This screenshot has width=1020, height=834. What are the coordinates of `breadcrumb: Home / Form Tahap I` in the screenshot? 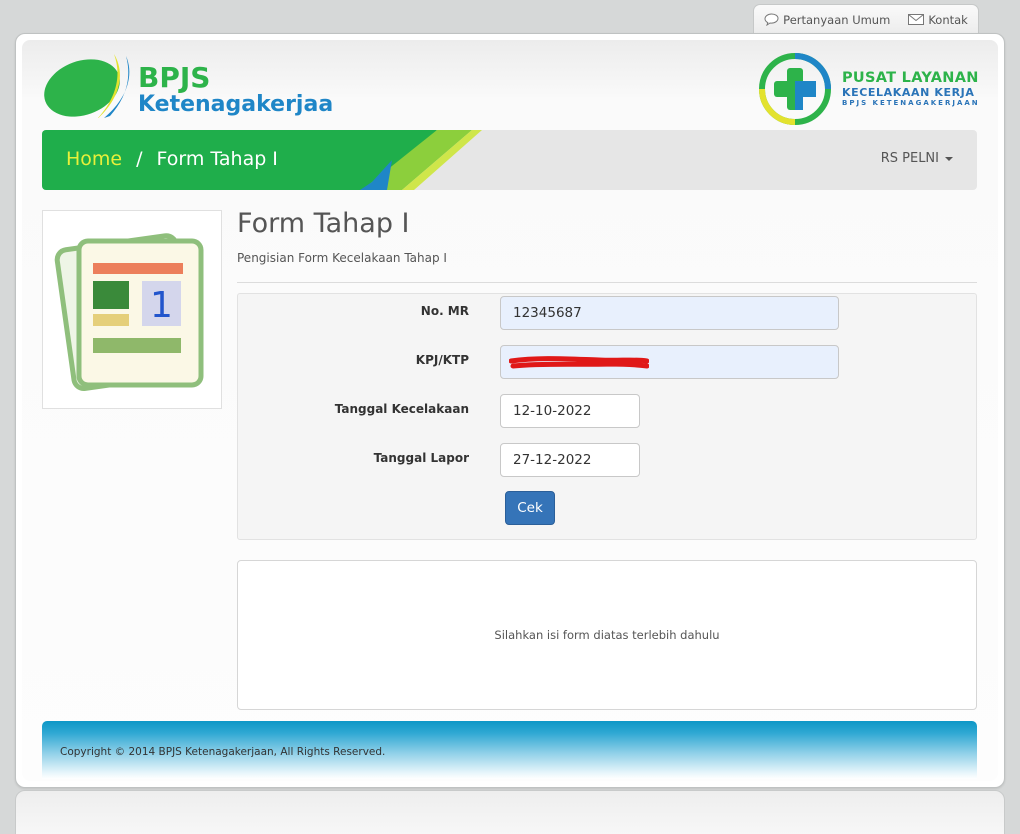 It's located at (172, 159).